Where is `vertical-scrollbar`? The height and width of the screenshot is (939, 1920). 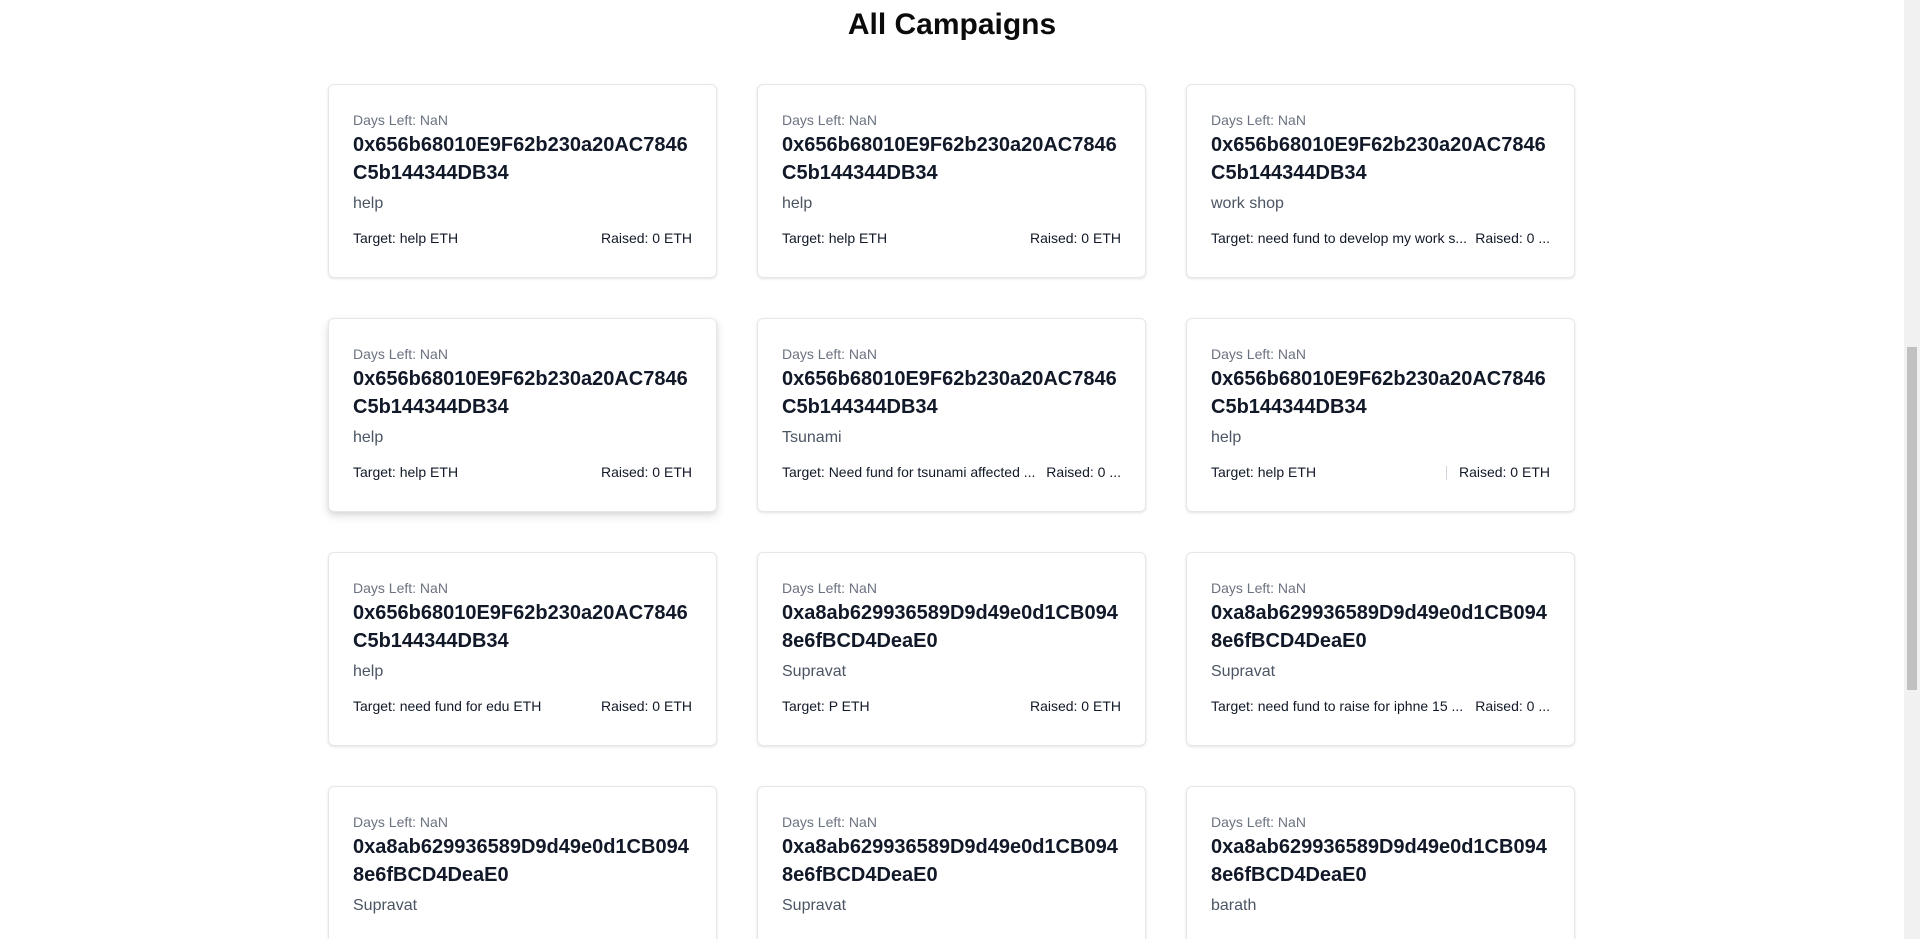 vertical-scrollbar is located at coordinates (1912, 469).